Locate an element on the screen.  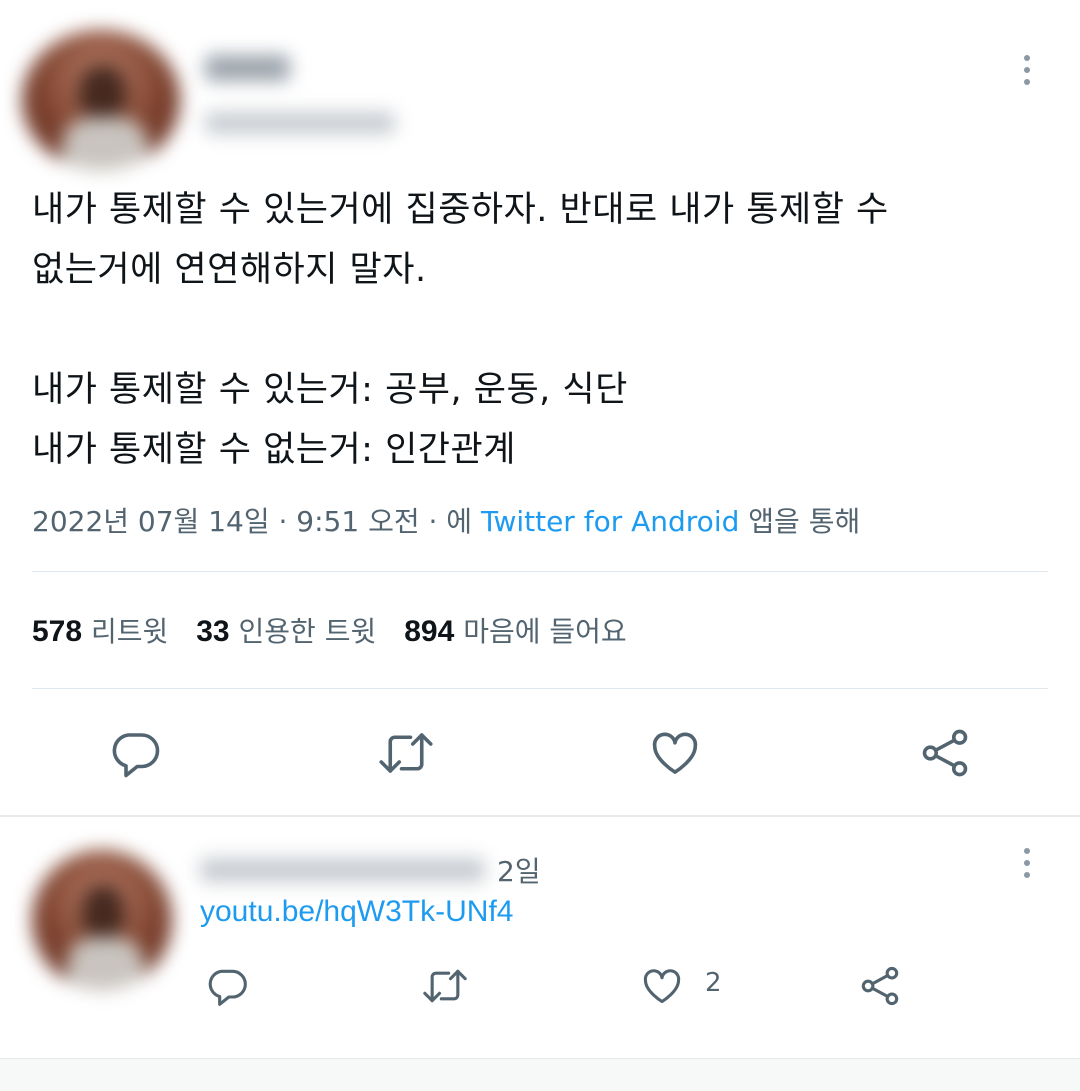
reply-author-avatar is located at coordinates (102, 920).